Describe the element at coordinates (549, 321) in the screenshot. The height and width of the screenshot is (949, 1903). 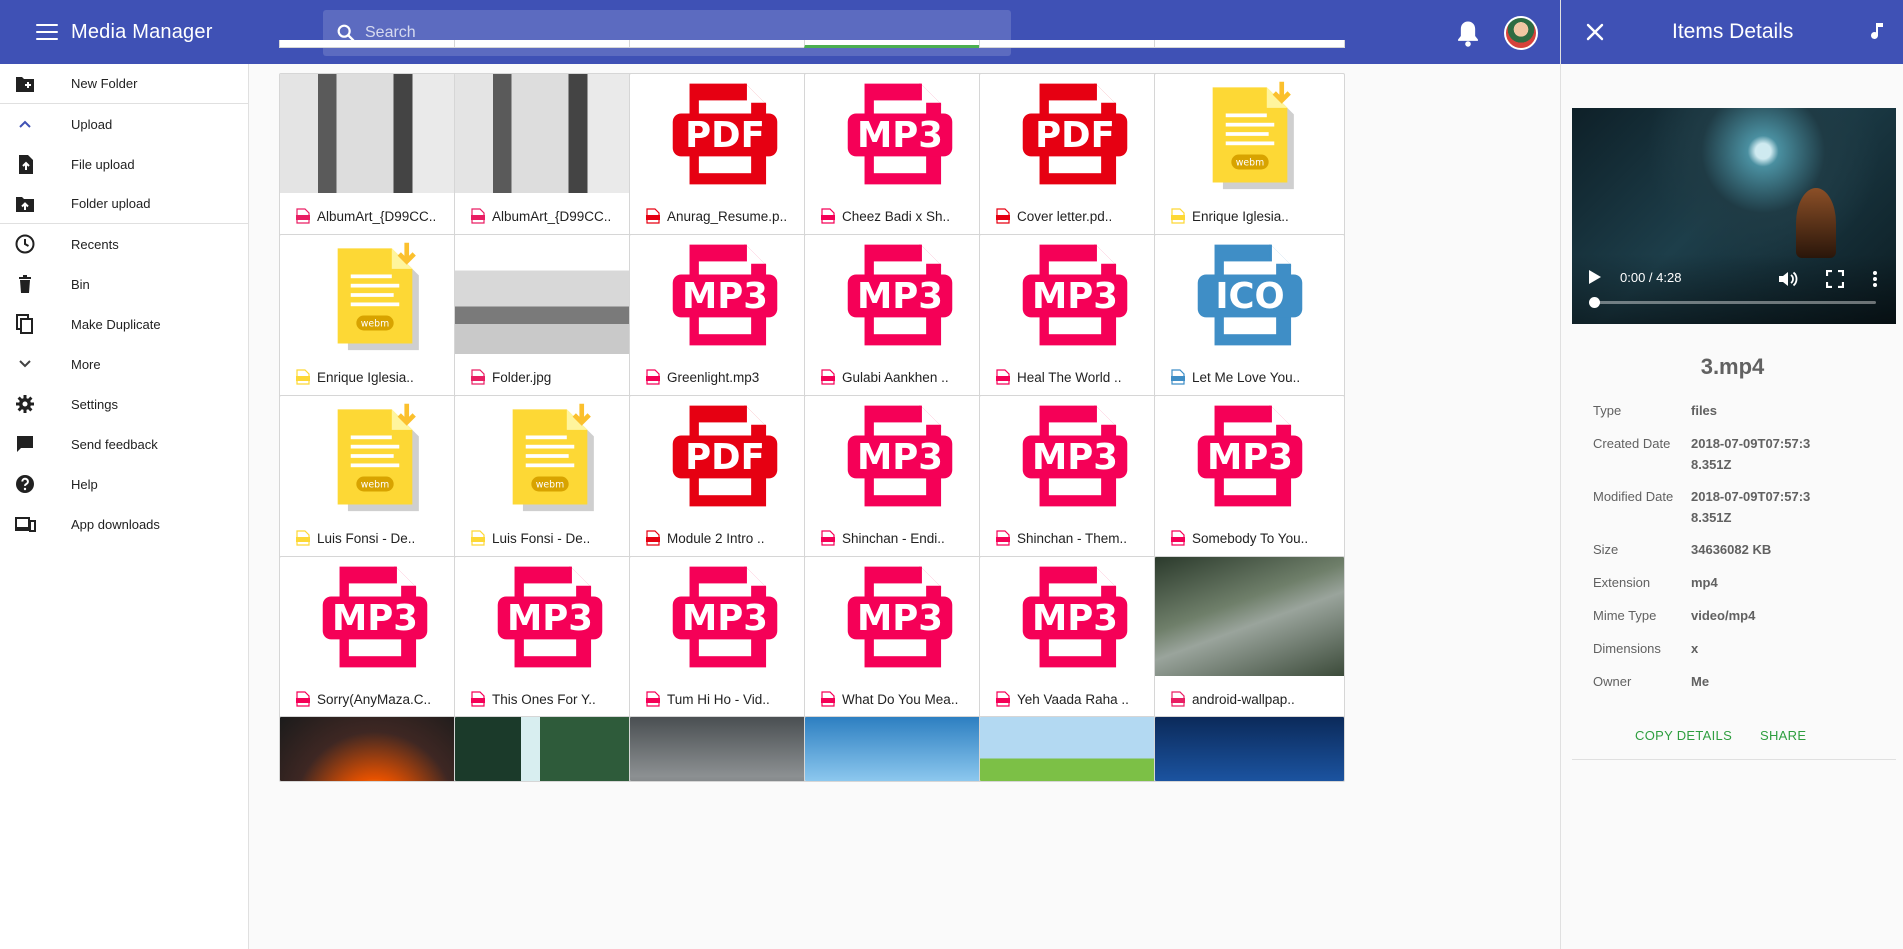
I see `file-card: Folder.jpg` at that location.